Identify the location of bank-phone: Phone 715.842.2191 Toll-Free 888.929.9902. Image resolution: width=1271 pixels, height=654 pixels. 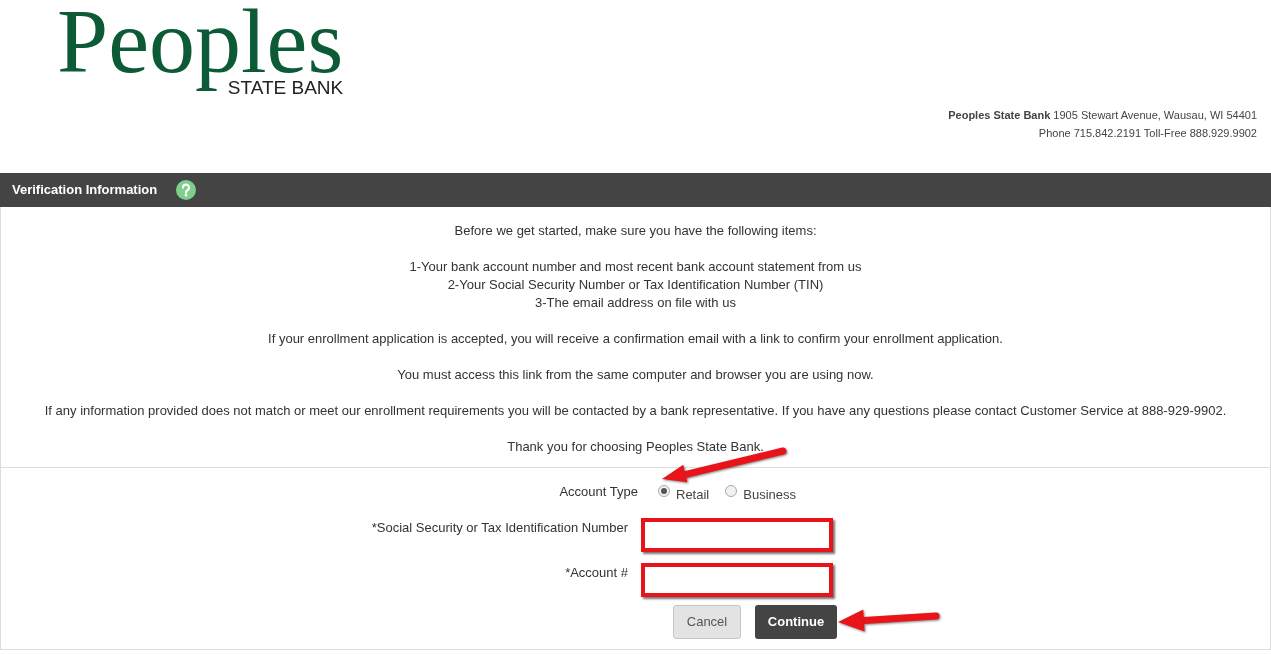
(1147, 133).